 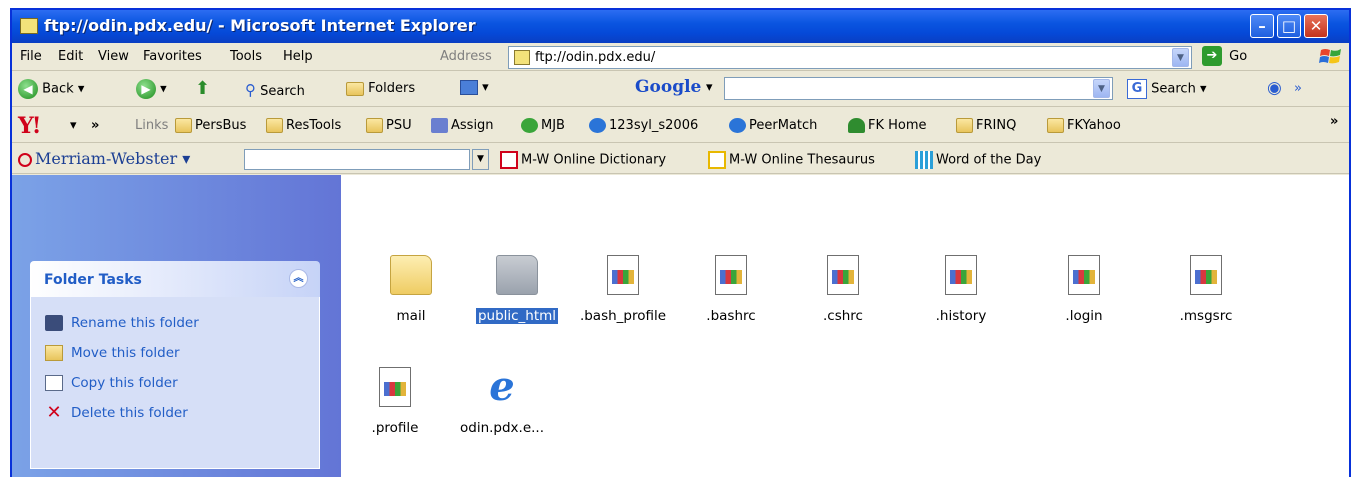 I want to click on yahoo-more-chevron: », so click(x=95, y=125).